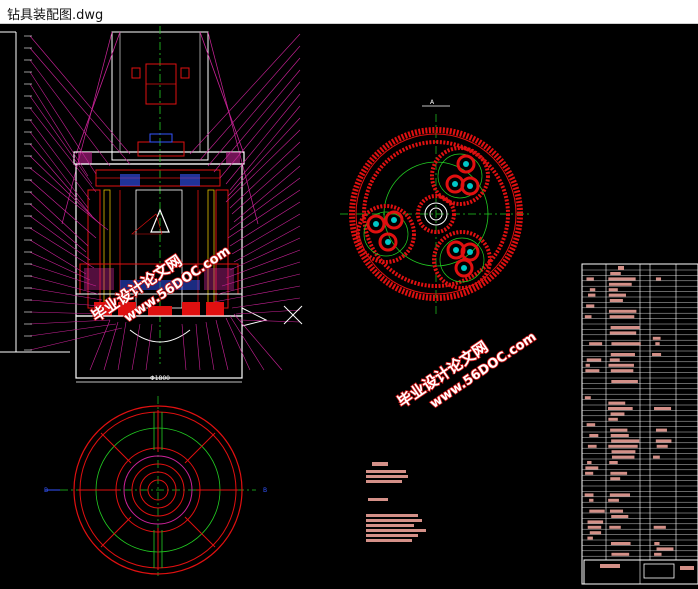 Image resolution: width=698 pixels, height=589 pixels. I want to click on parts-list-table, so click(639, 424).